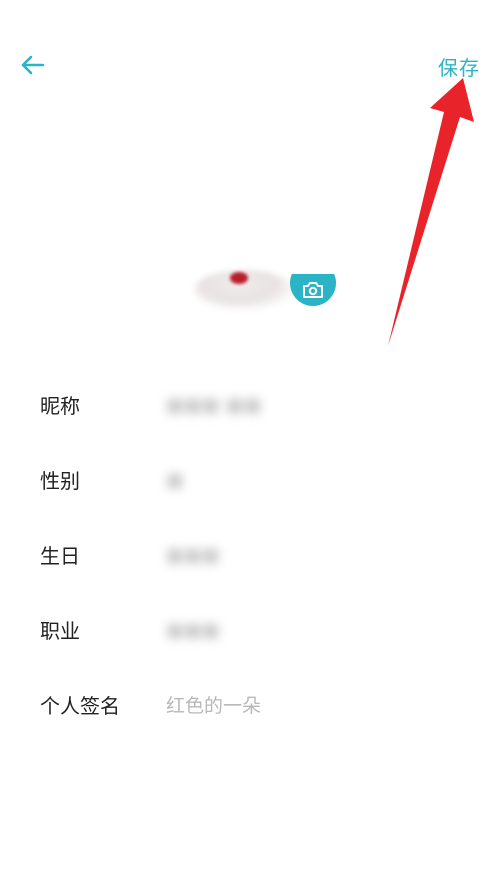  Describe the element at coordinates (265, 290) in the screenshot. I see `avatar-section` at that location.